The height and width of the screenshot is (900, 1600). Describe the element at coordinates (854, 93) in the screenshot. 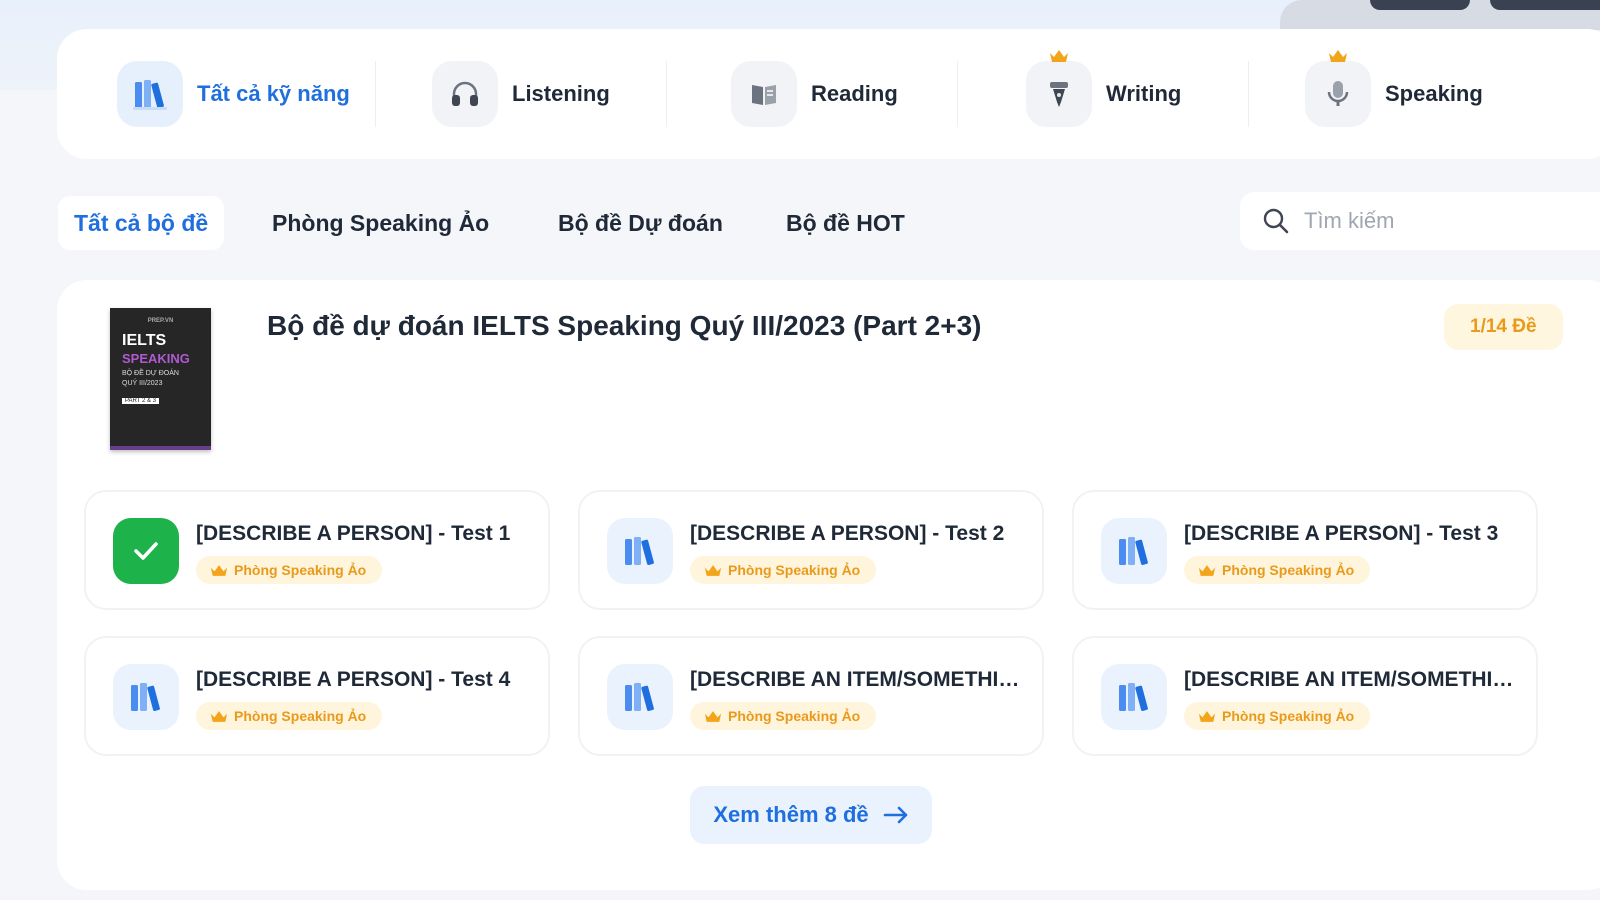

I see `skill-tab-label: Reading` at that location.